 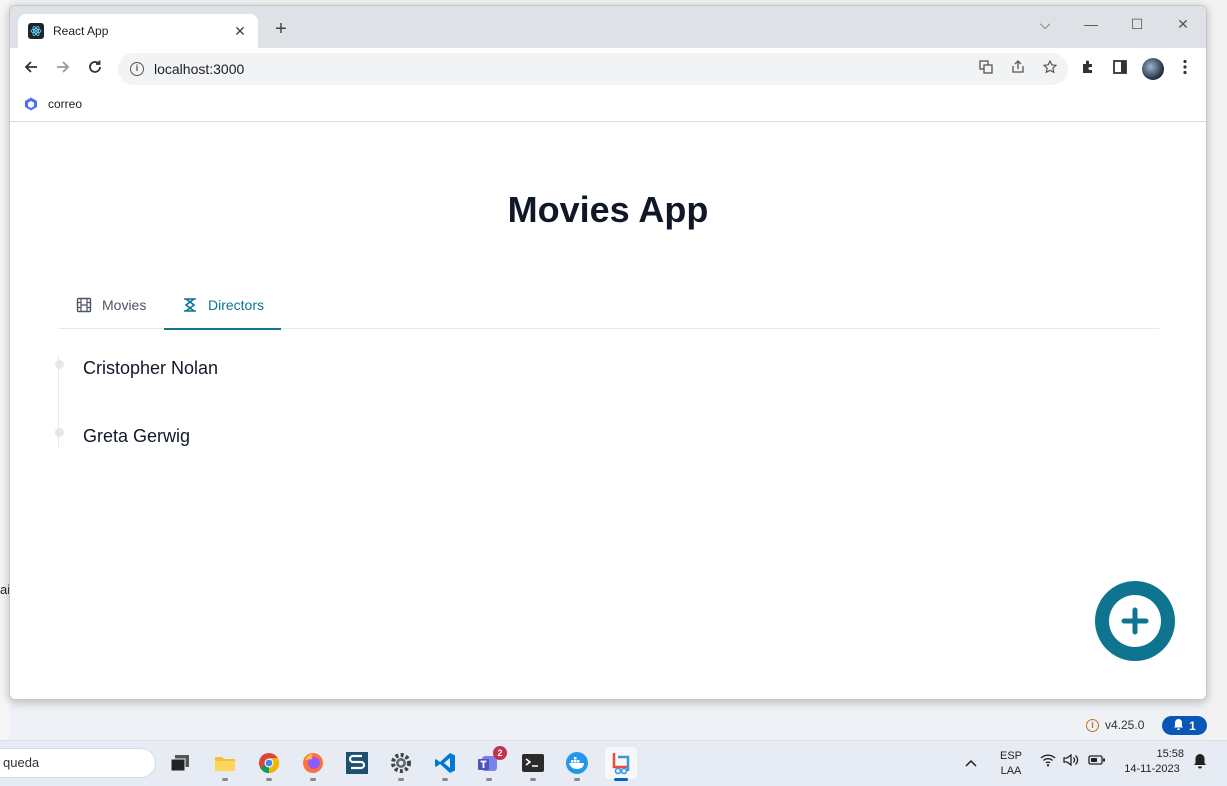 What do you see at coordinates (1192, 725) in the screenshot?
I see `notification-count: 1` at bounding box center [1192, 725].